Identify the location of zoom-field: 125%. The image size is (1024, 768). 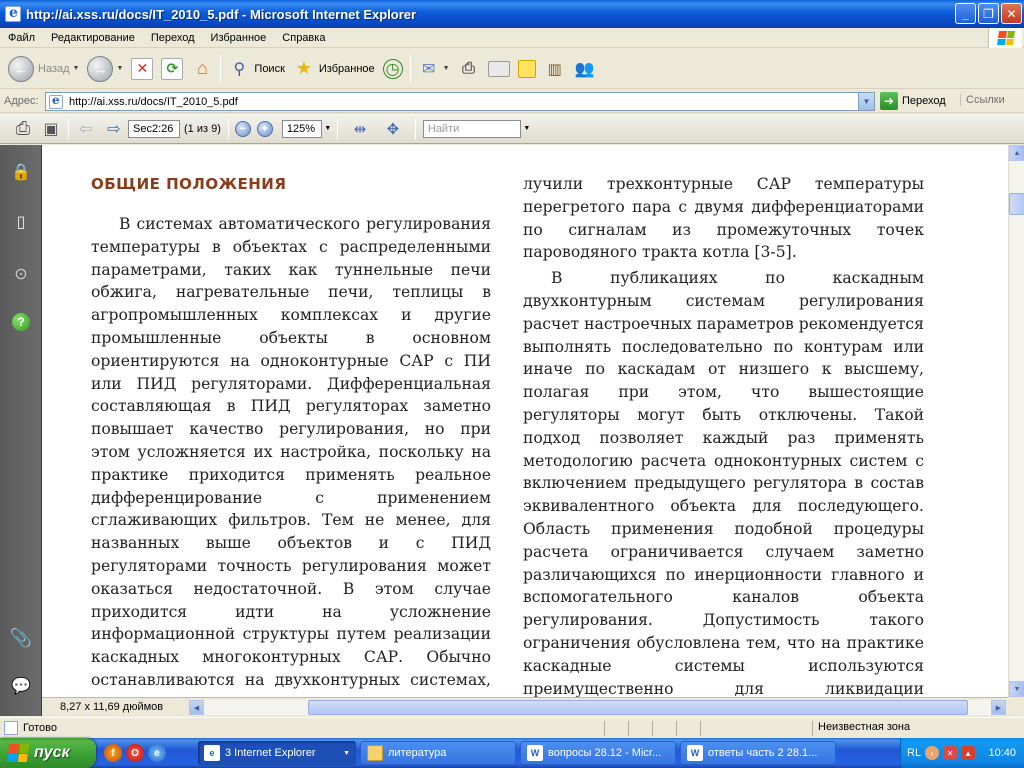
(301, 128).